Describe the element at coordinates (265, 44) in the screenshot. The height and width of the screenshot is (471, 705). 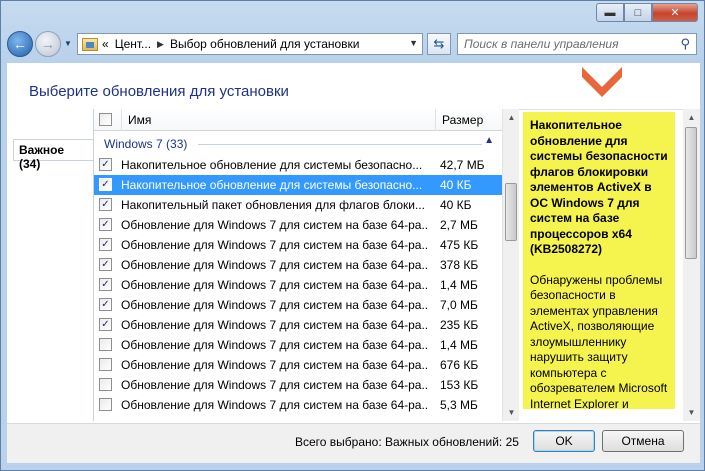
I see `breadcrumb-item-current: Выбор обновлений для установки` at that location.